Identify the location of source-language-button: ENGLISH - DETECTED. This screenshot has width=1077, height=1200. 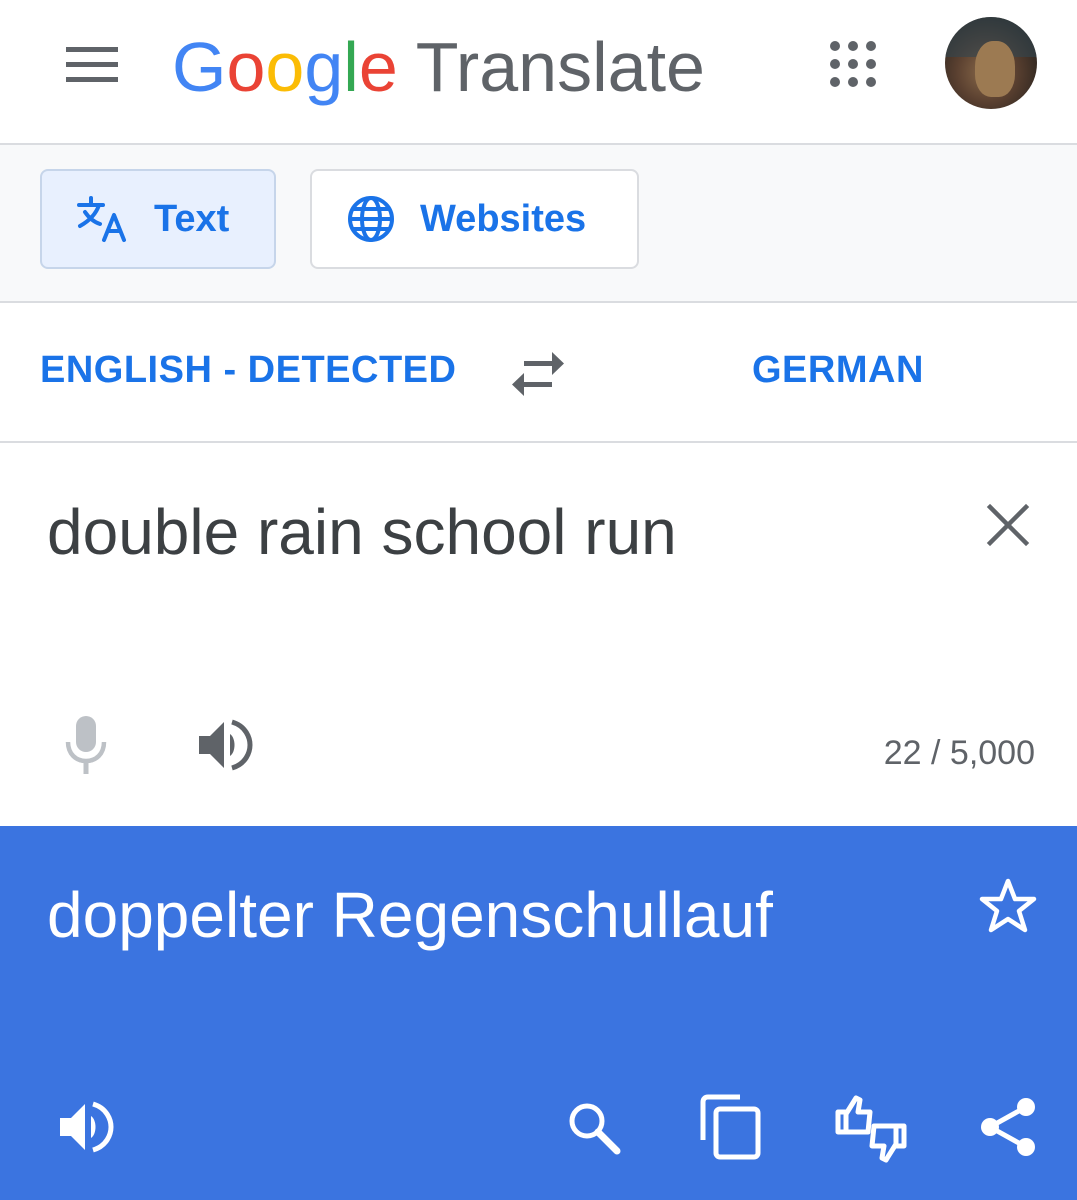
(248, 370).